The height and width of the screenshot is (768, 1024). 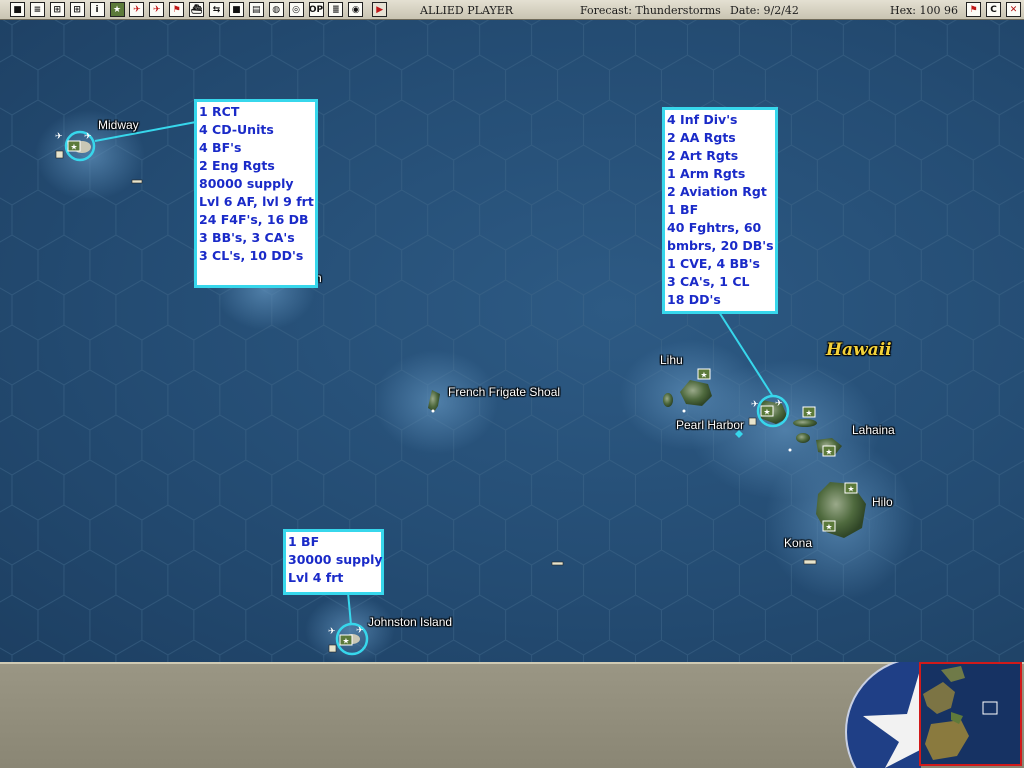 What do you see at coordinates (356, 9) in the screenshot?
I see `camera-icon: ◉` at bounding box center [356, 9].